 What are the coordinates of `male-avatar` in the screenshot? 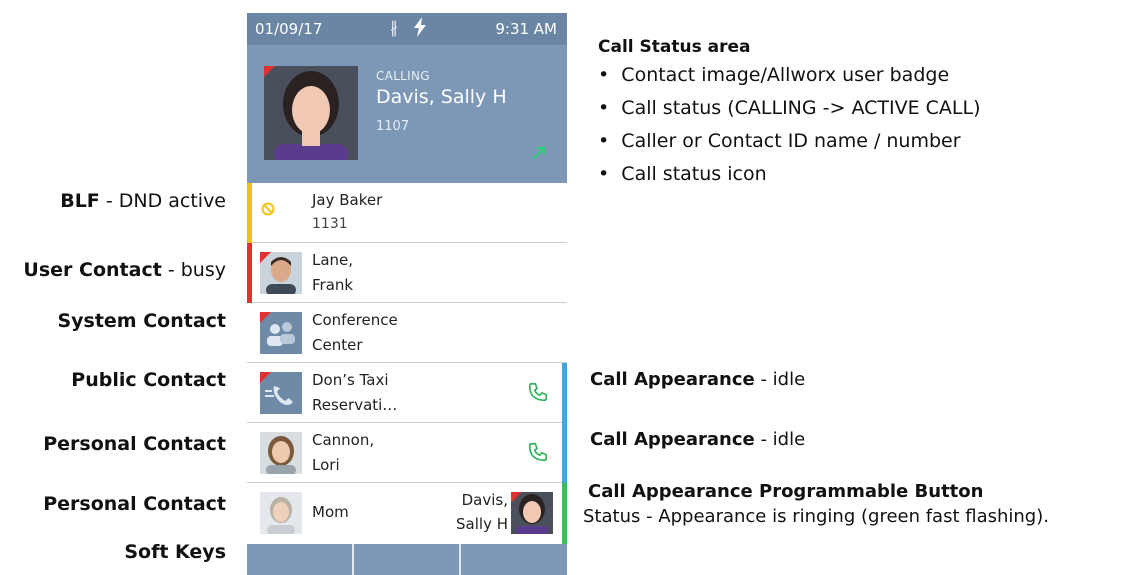 It's located at (281, 273).